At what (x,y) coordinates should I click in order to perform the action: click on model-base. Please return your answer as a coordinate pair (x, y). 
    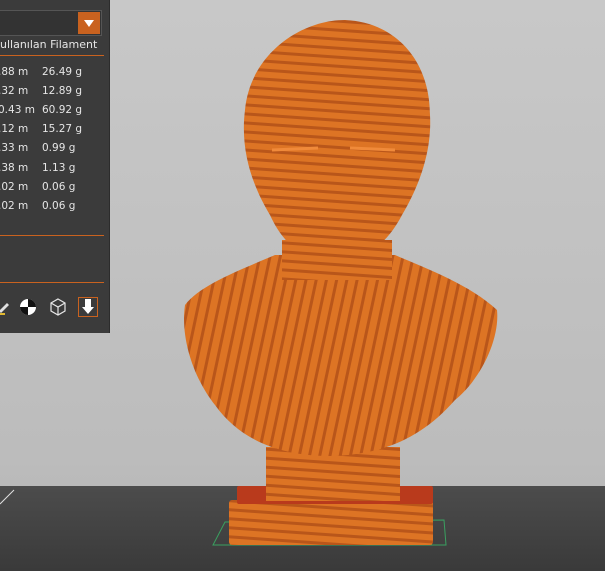
    Looking at the image, I should click on (331, 522).